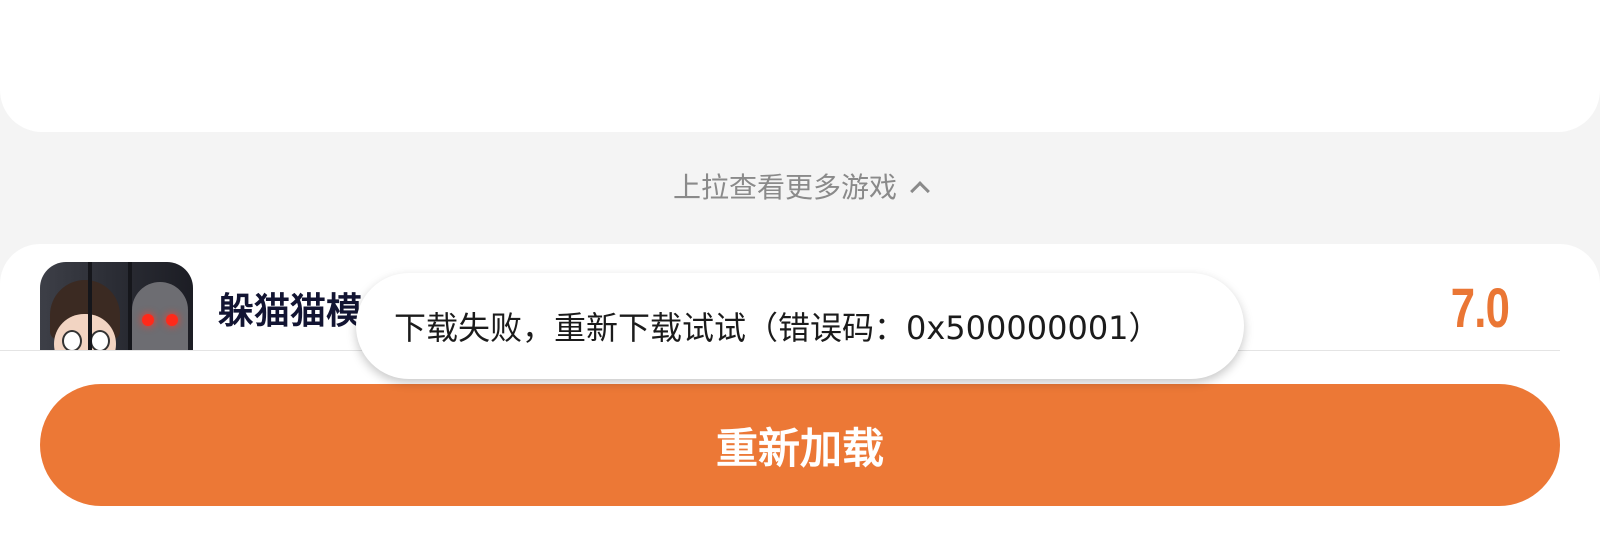  I want to click on error-toast: 下载失败，重新下载试试（错误码：0x500000001）, so click(800, 326).